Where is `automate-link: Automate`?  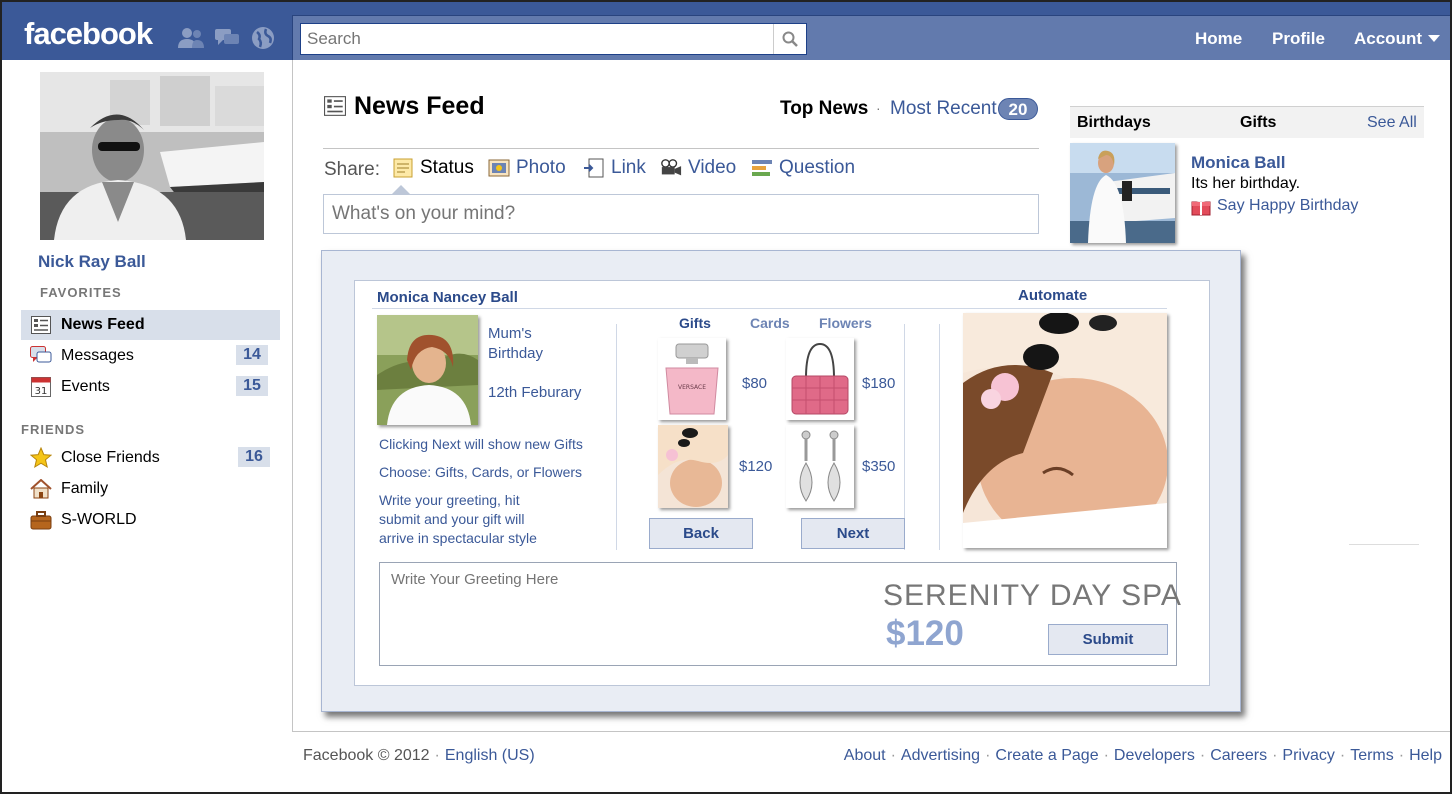 automate-link: Automate is located at coordinates (1052, 295).